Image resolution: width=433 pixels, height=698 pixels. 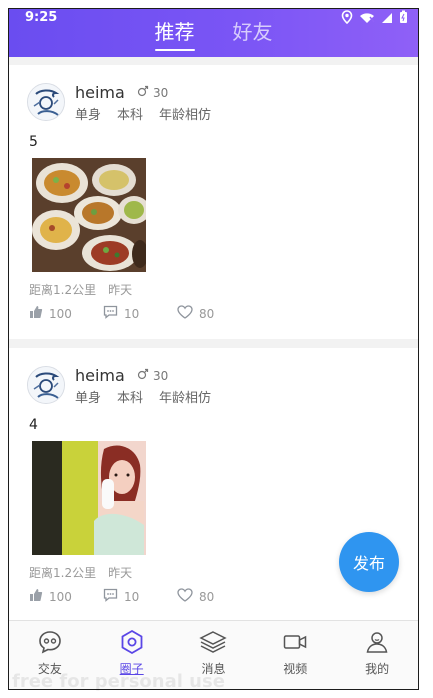 I want to click on video-icon, so click(x=295, y=643).